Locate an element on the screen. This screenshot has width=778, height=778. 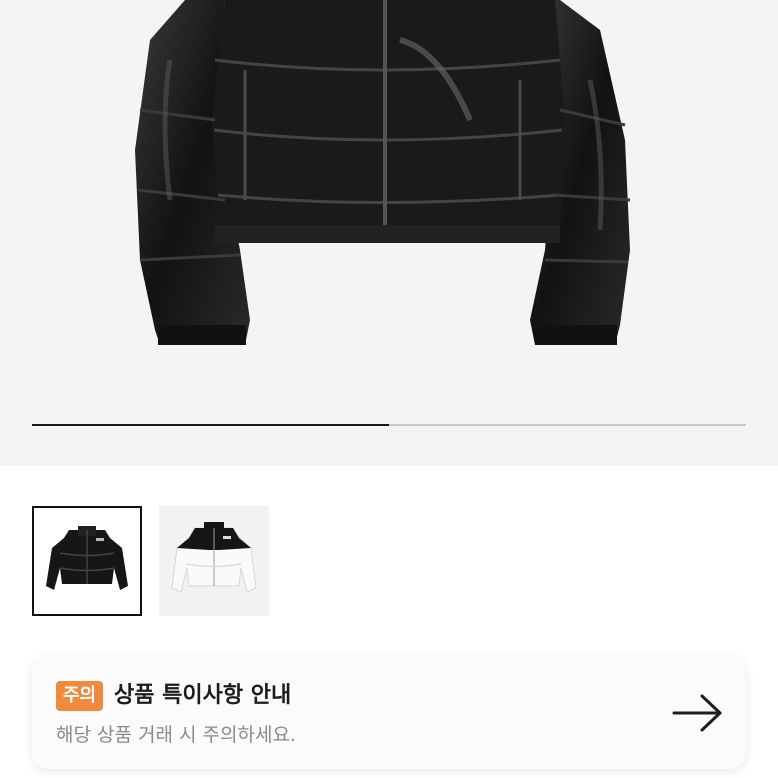
thumbnail-black-jacket is located at coordinates (87, 561).